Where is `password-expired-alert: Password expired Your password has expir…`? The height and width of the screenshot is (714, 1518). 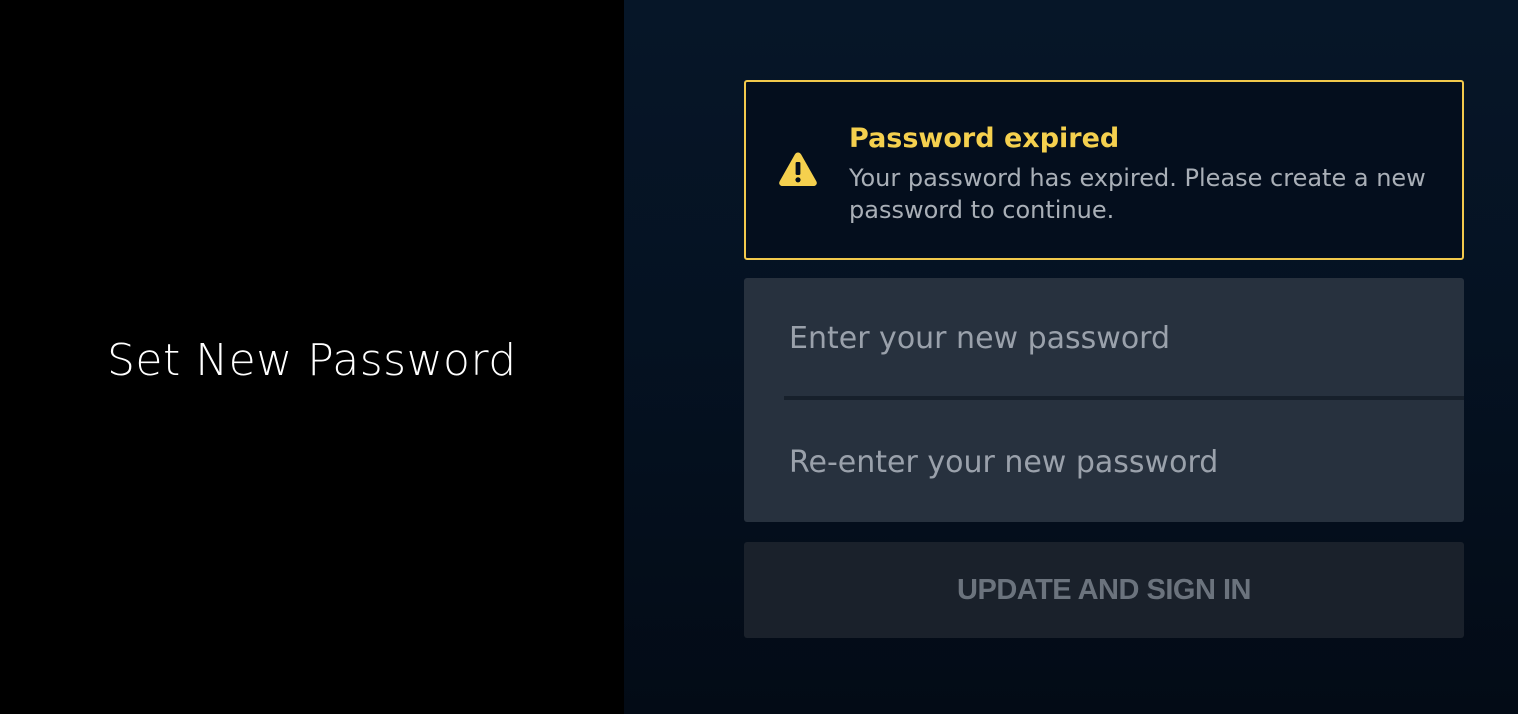 password-expired-alert: Password expired Your password has expir… is located at coordinates (1104, 170).